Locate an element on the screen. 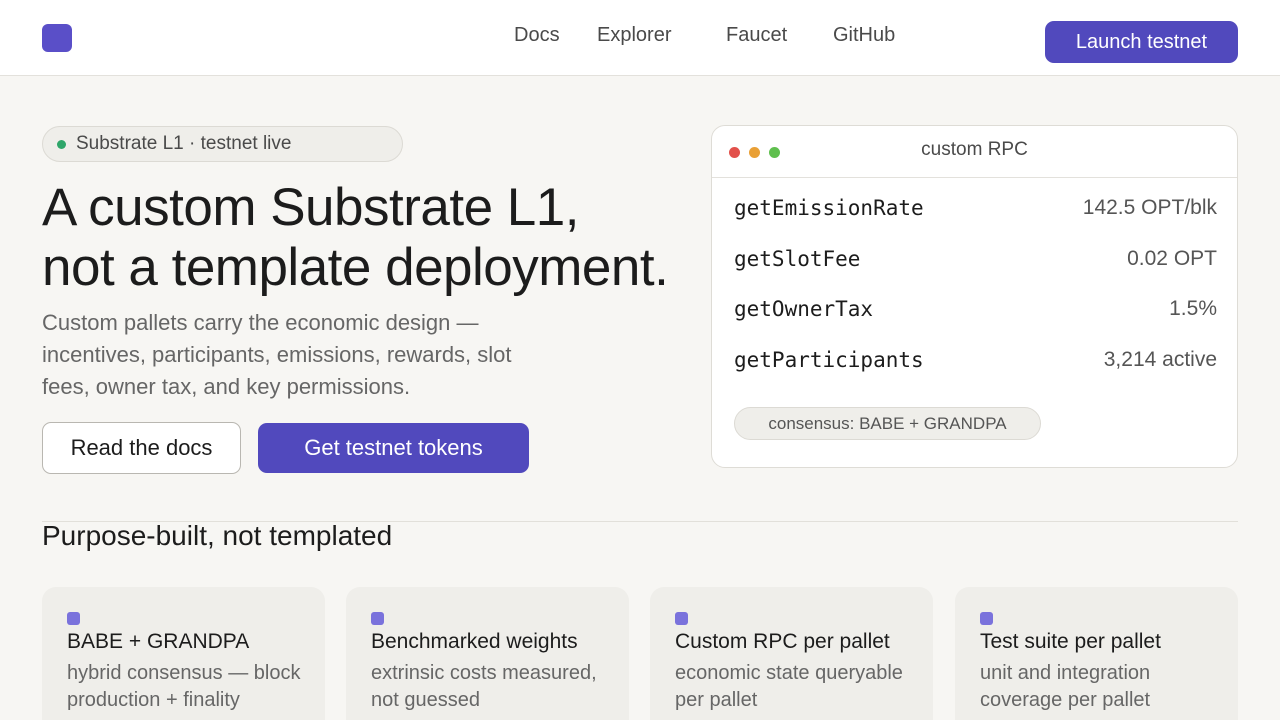 The width and height of the screenshot is (1280, 720). rpc-method: getSlotFee is located at coordinates (797, 259).